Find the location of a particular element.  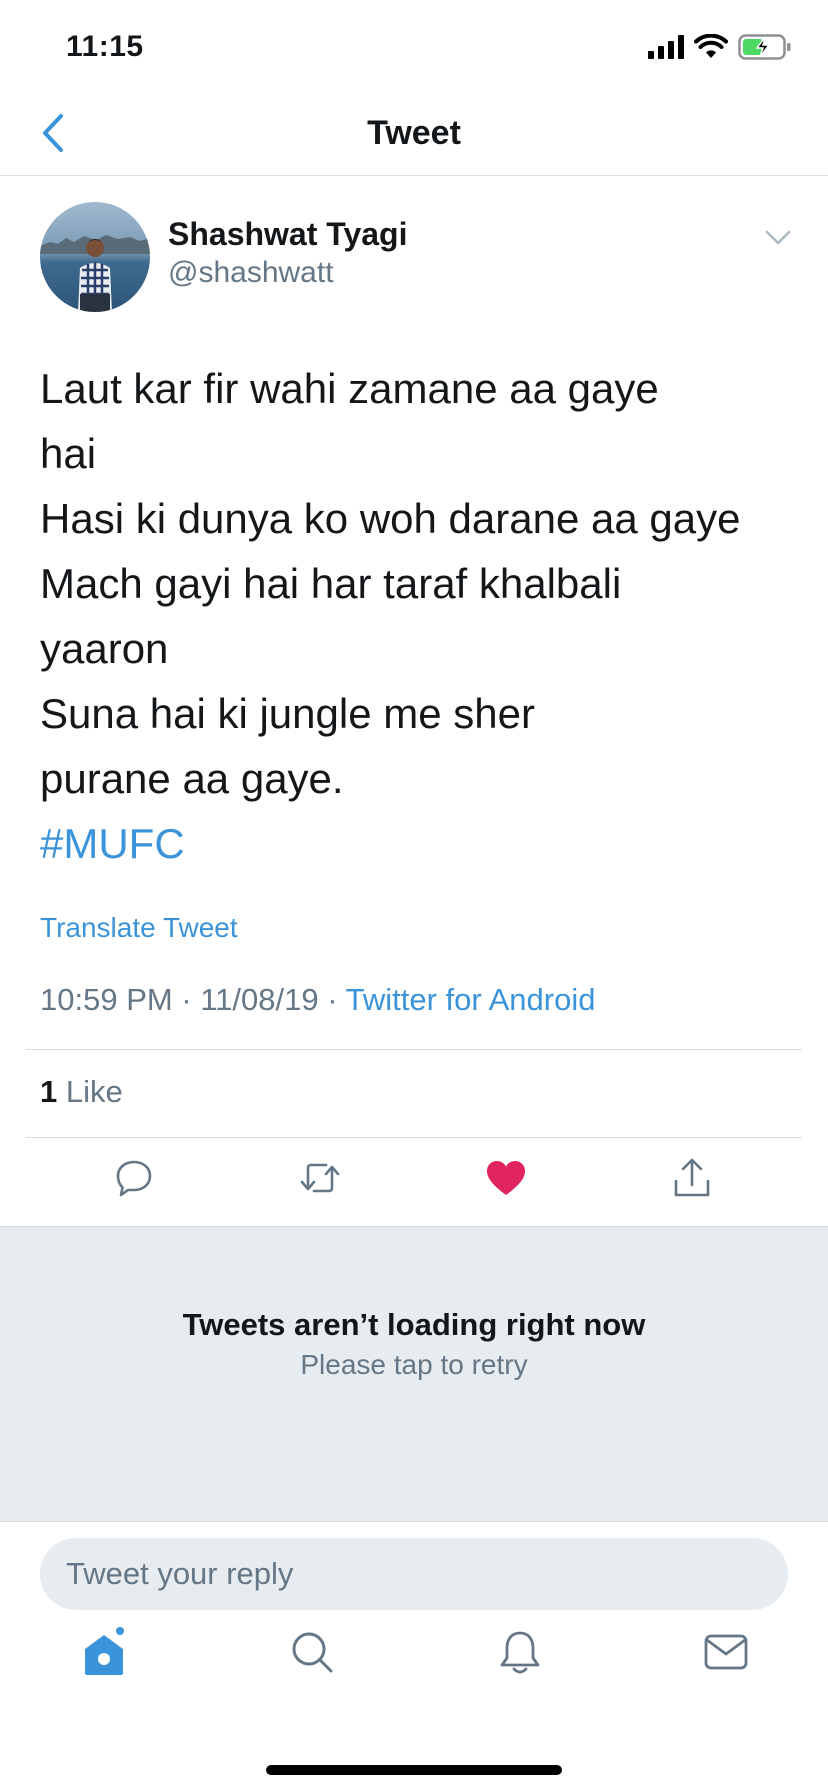

retry-text: Please tap to retry is located at coordinates (414, 1364).